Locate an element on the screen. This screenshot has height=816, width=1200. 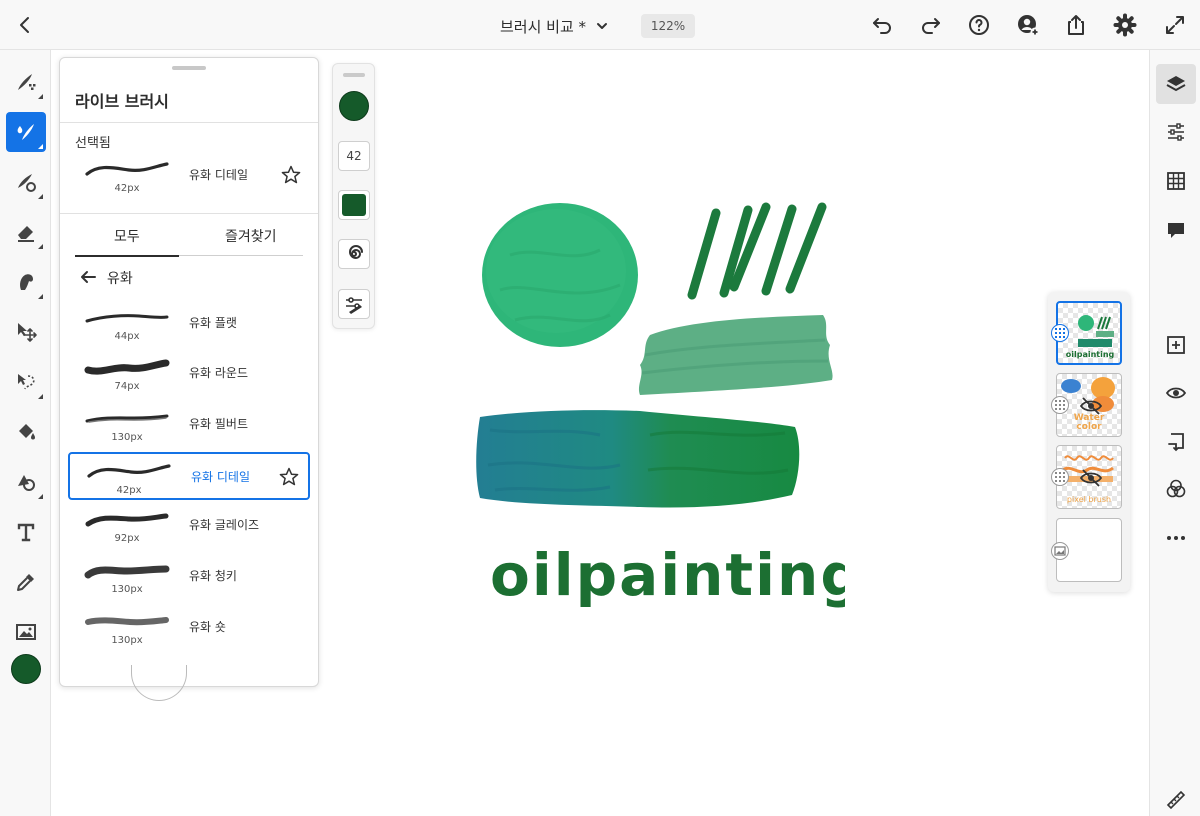
chevron-down-icon is located at coordinates (602, 26).